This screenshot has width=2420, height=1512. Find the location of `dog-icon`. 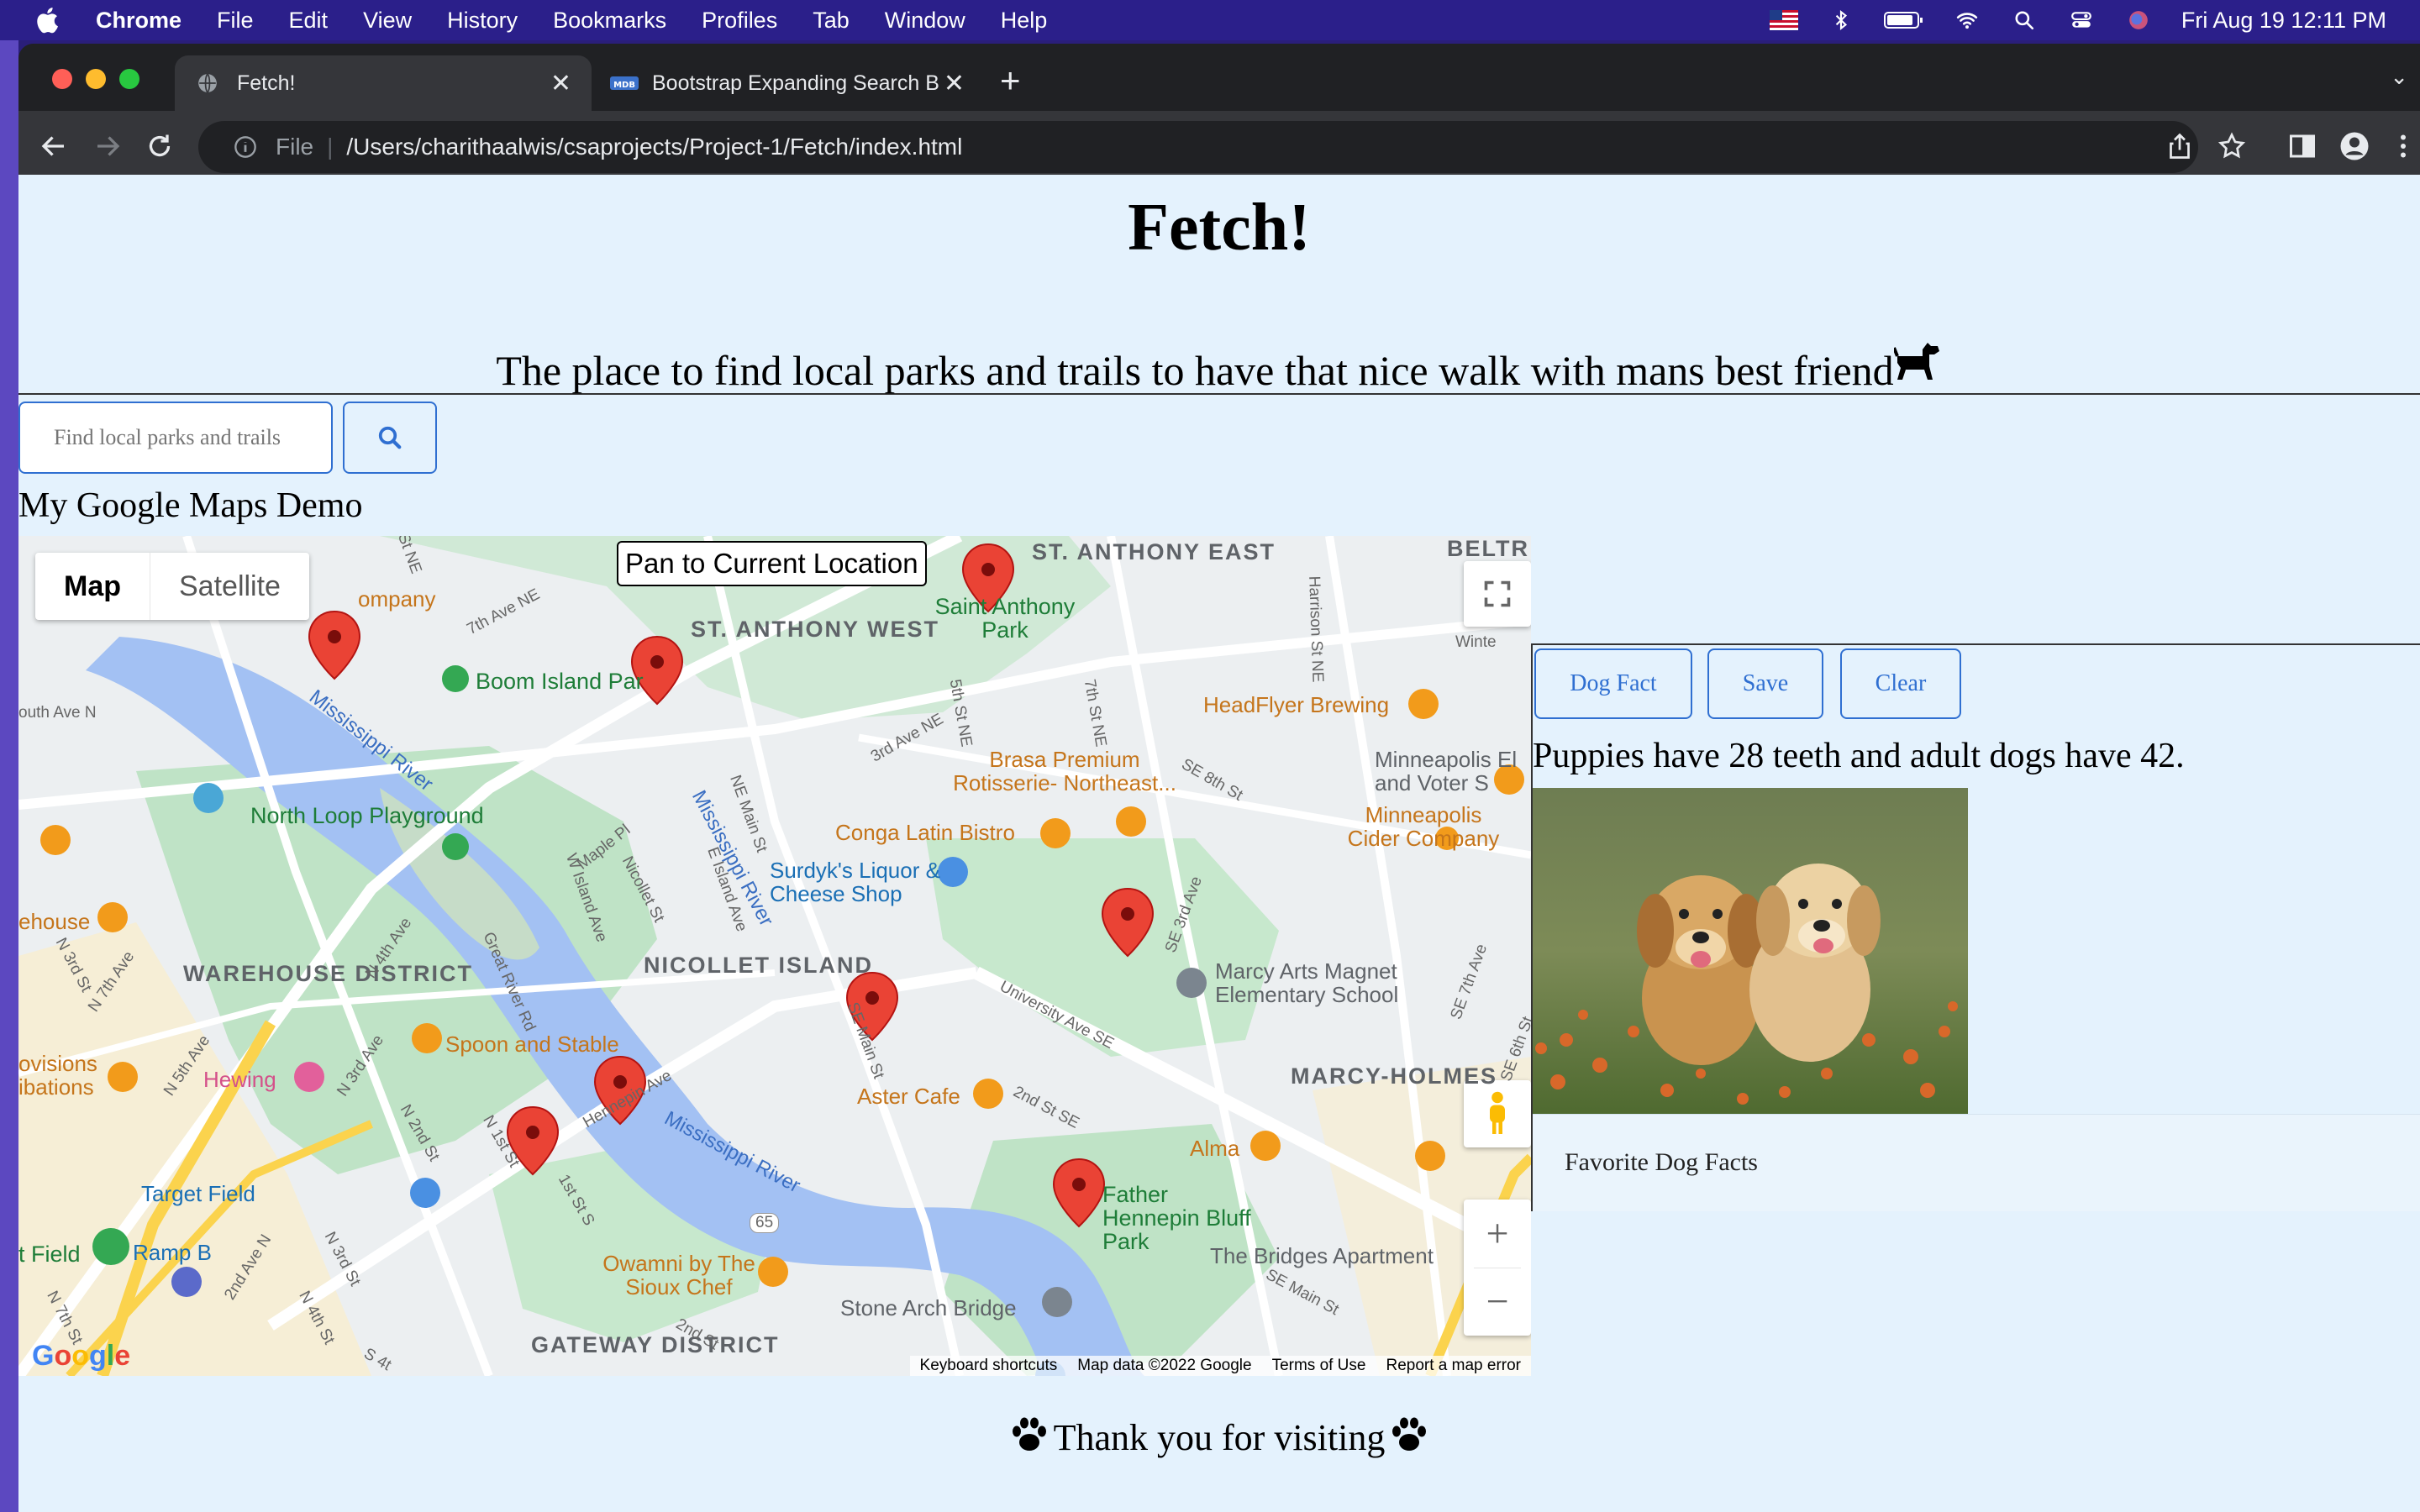

dog-icon is located at coordinates (1916, 361).